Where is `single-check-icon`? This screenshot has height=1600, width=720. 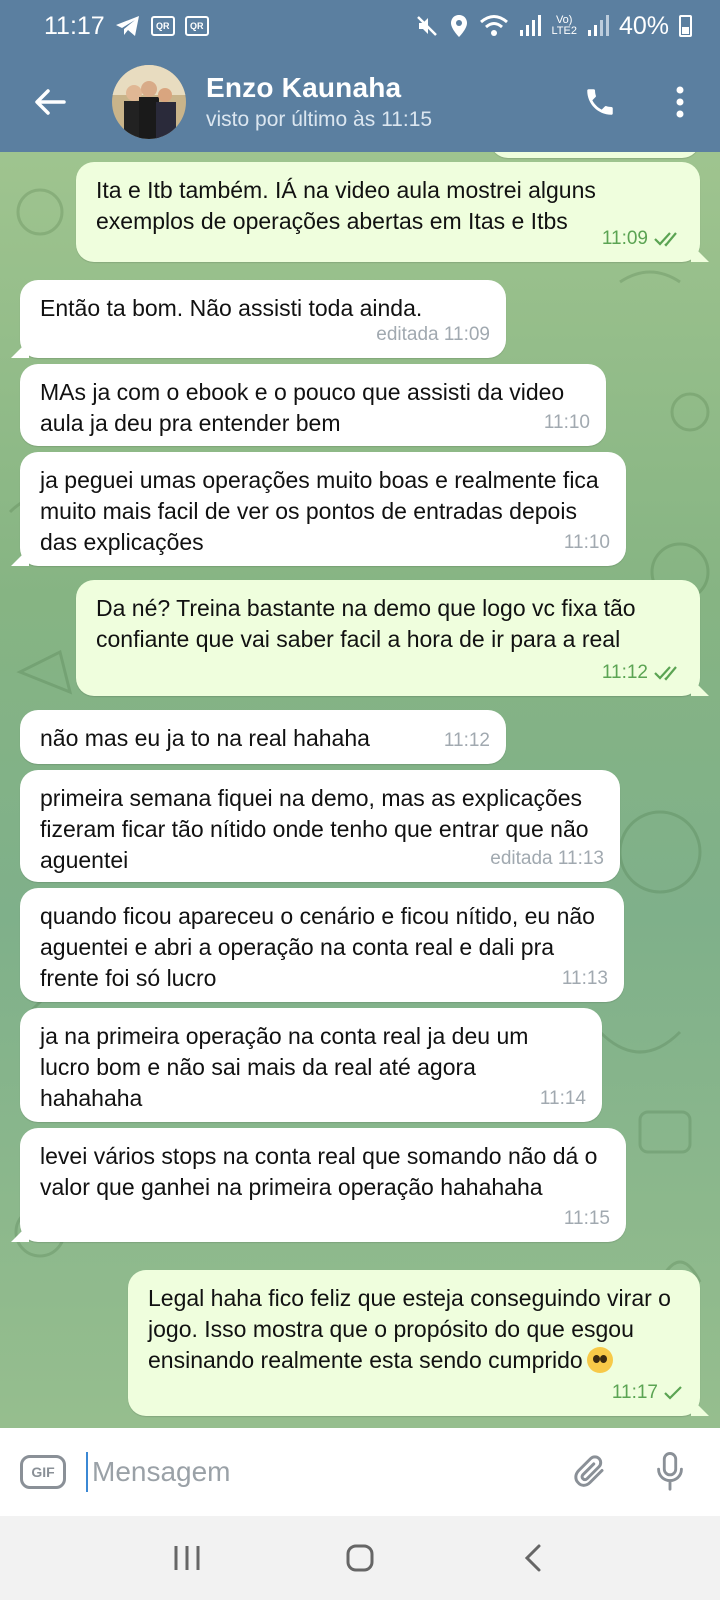 single-check-icon is located at coordinates (673, 1392).